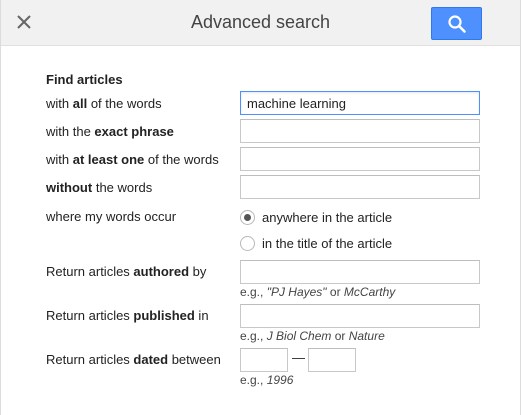  What do you see at coordinates (360, 131) in the screenshot?
I see `exact-phrase-input` at bounding box center [360, 131].